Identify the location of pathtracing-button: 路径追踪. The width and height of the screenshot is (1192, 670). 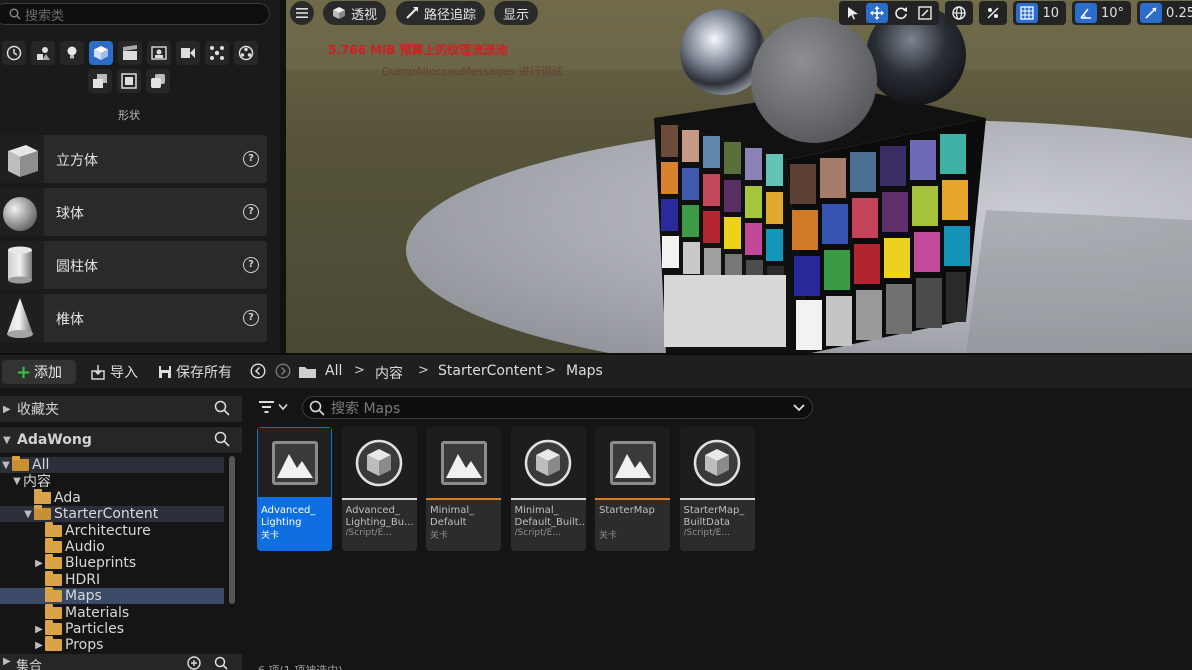
(441, 13).